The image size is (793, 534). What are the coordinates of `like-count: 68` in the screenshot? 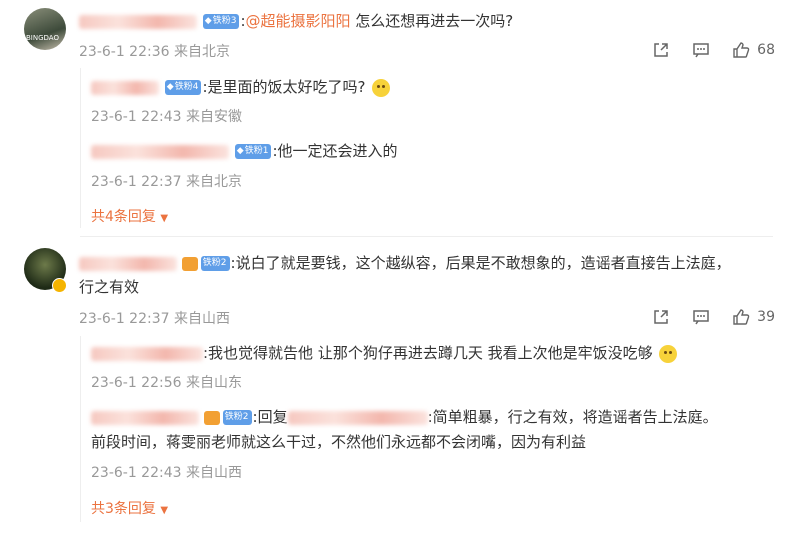 It's located at (766, 50).